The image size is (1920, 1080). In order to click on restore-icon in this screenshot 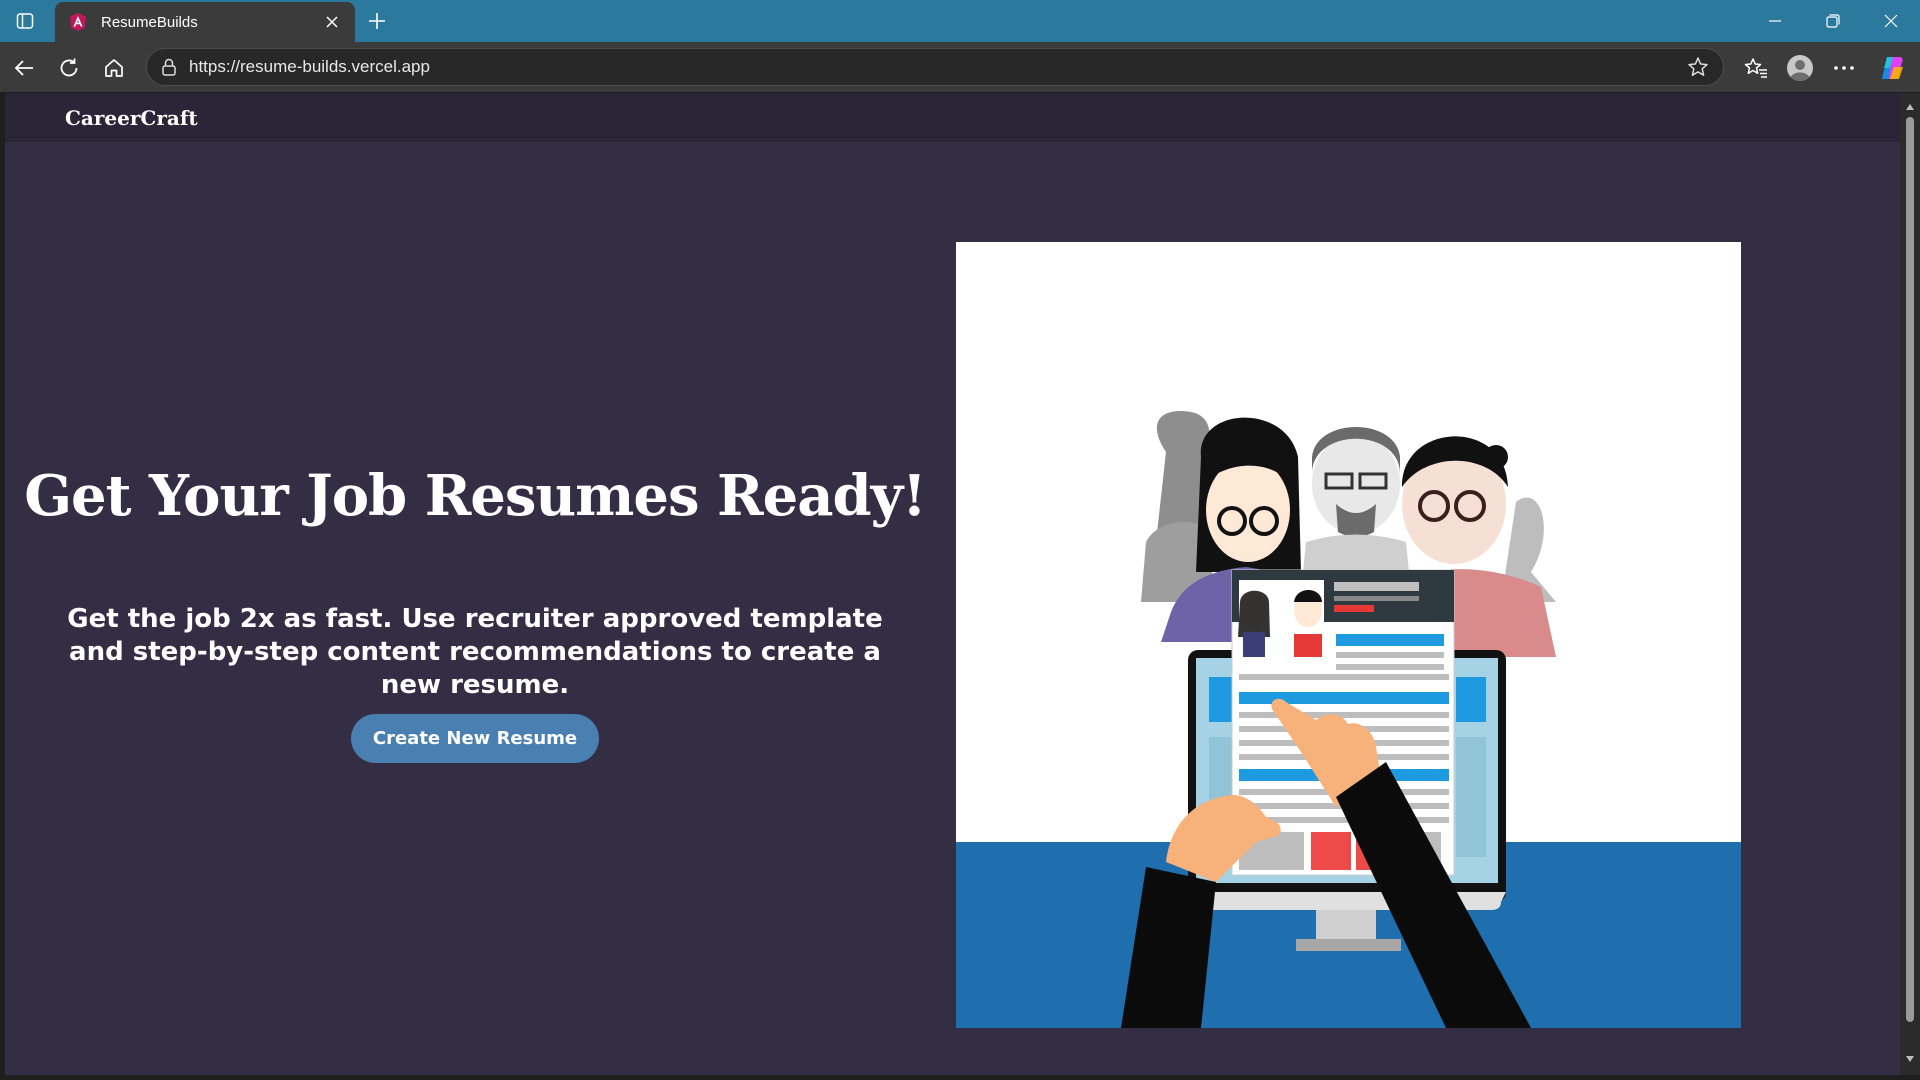, I will do `click(1833, 21)`.